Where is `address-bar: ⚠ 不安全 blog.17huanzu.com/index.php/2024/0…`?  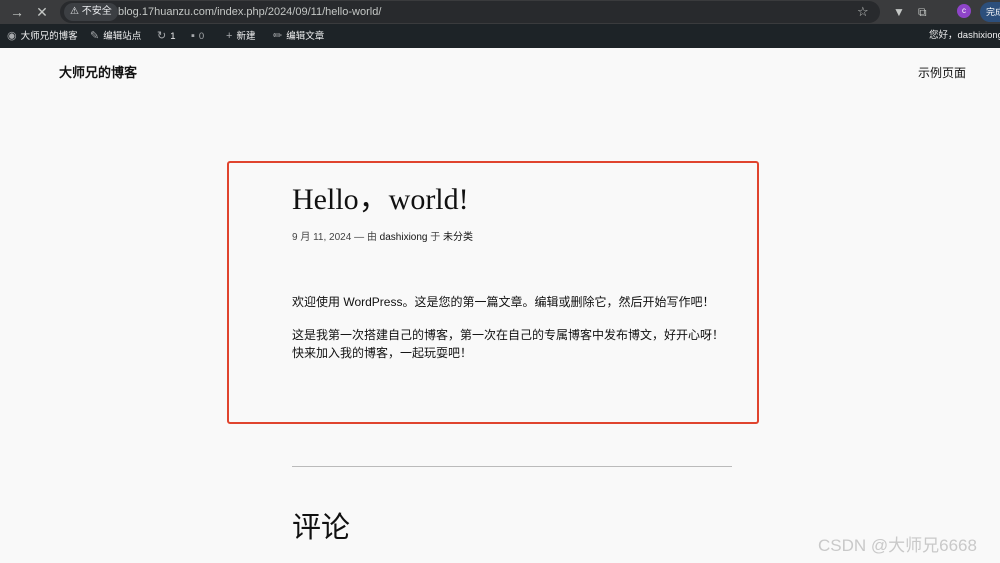 address-bar: ⚠ 不安全 blog.17huanzu.com/index.php/2024/0… is located at coordinates (470, 12).